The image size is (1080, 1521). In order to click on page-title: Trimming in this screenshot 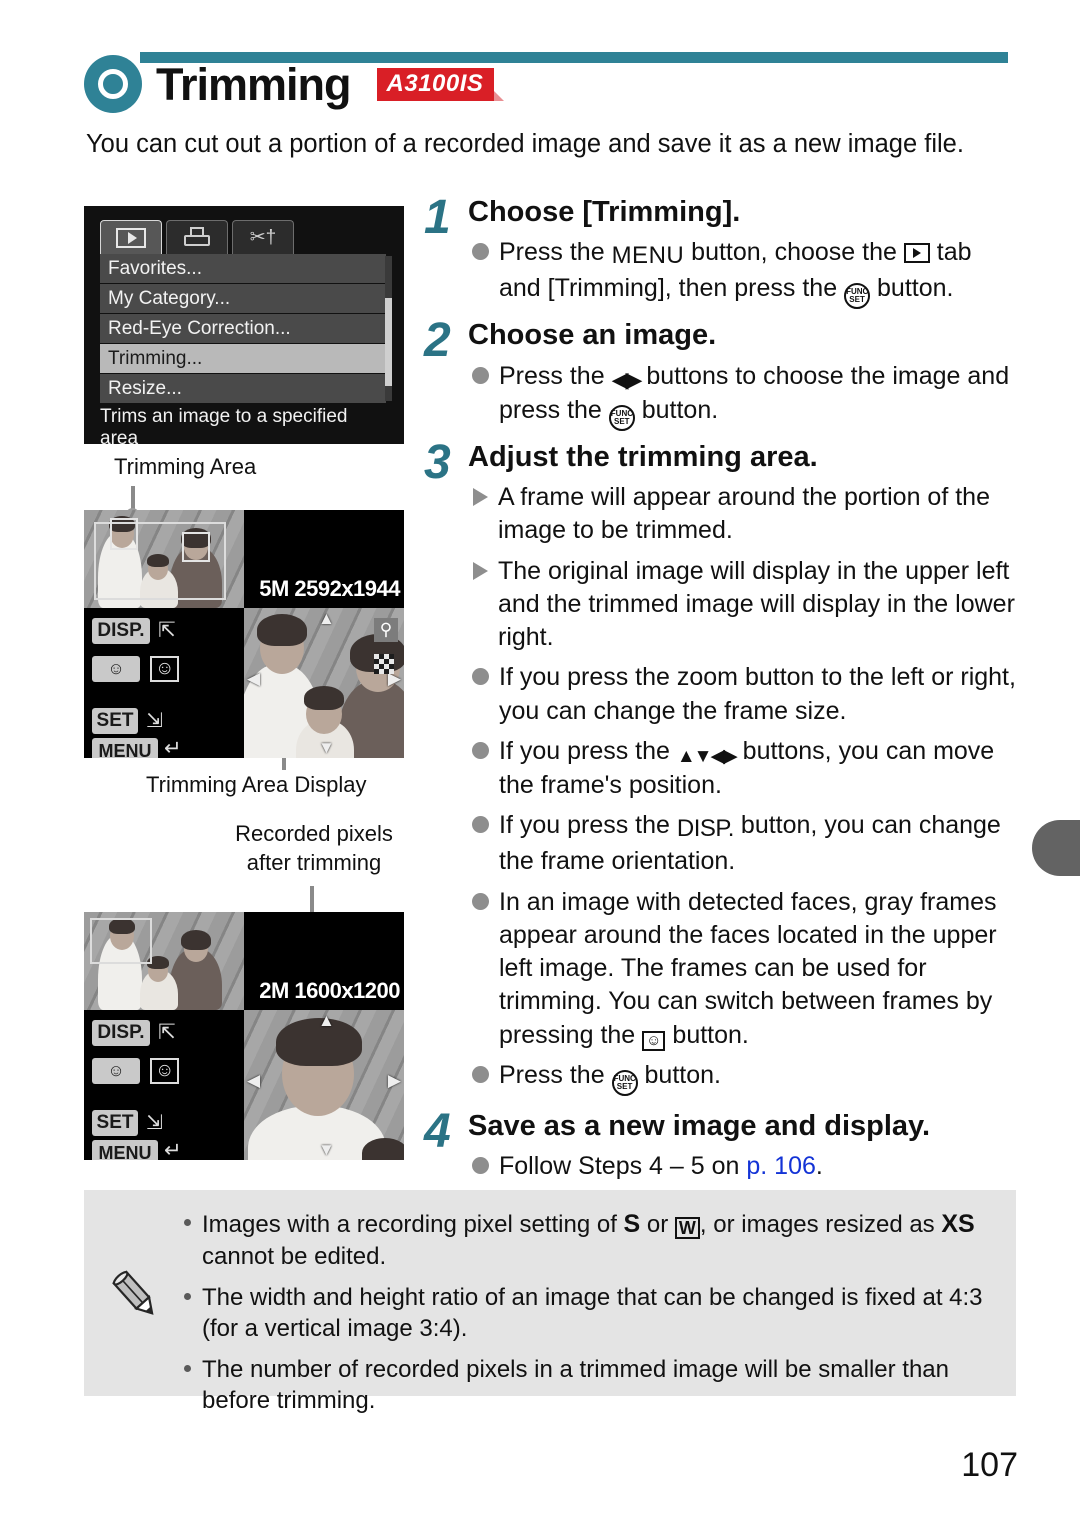, I will do `click(254, 84)`.